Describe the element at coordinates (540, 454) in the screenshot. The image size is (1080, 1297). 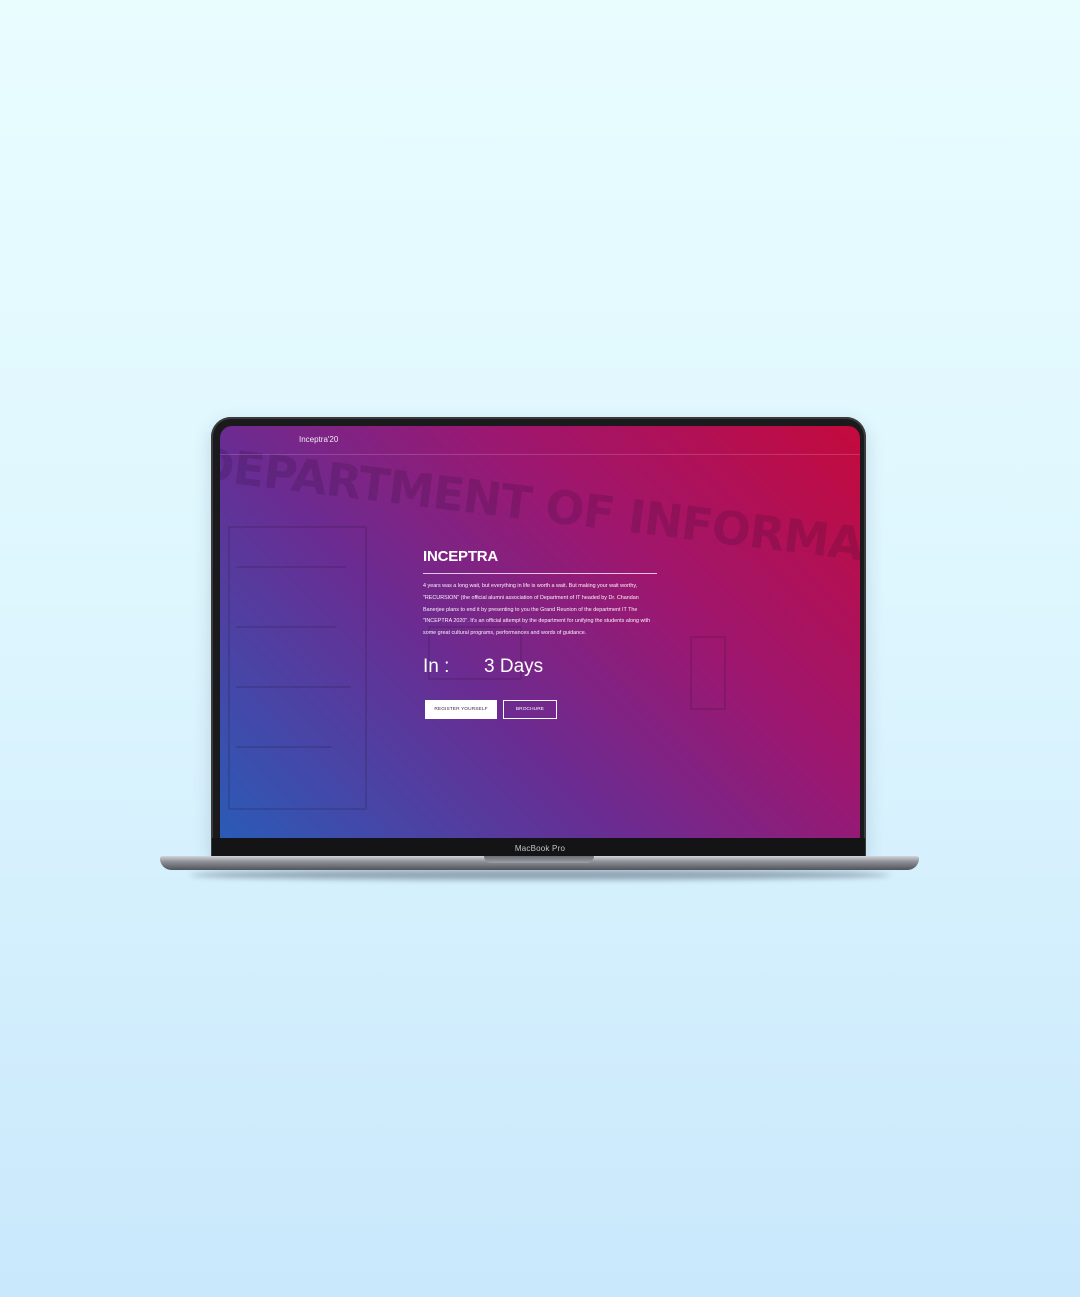
I see `nav-divider` at that location.